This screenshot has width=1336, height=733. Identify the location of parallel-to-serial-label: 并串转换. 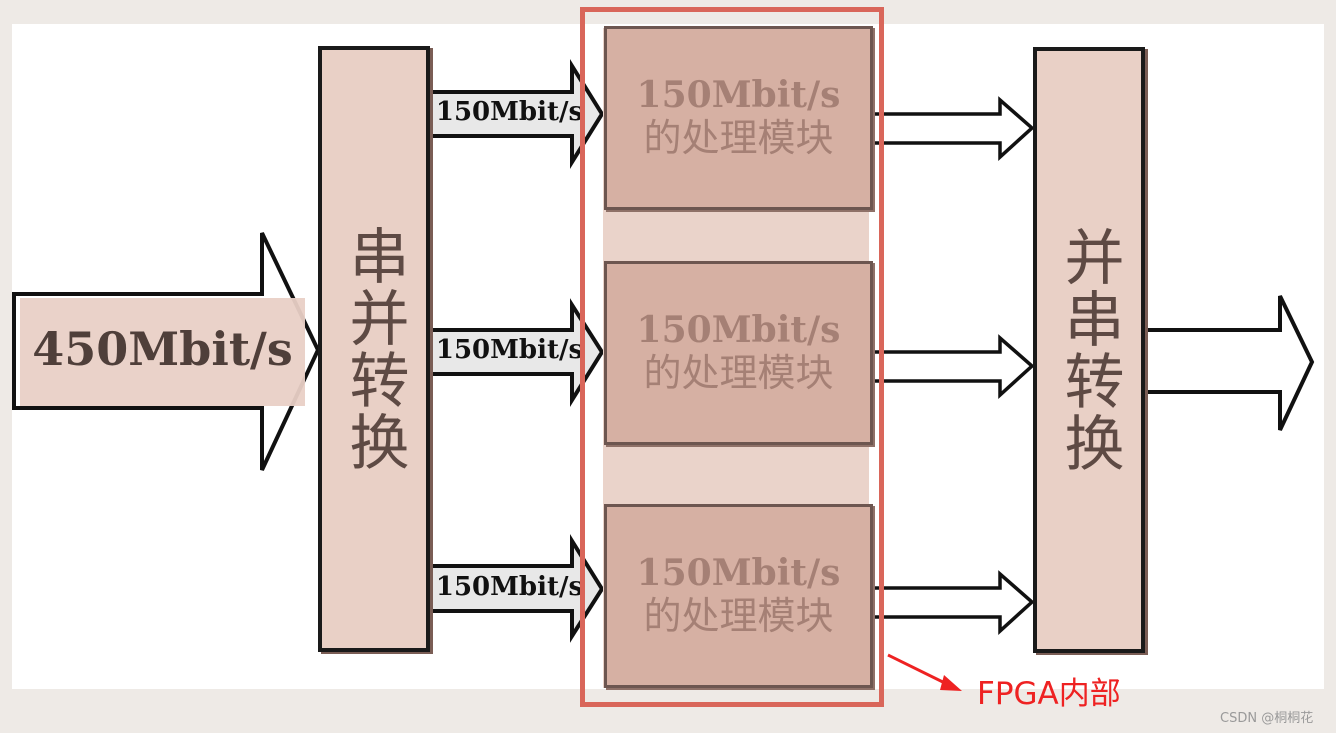
(1089, 350).